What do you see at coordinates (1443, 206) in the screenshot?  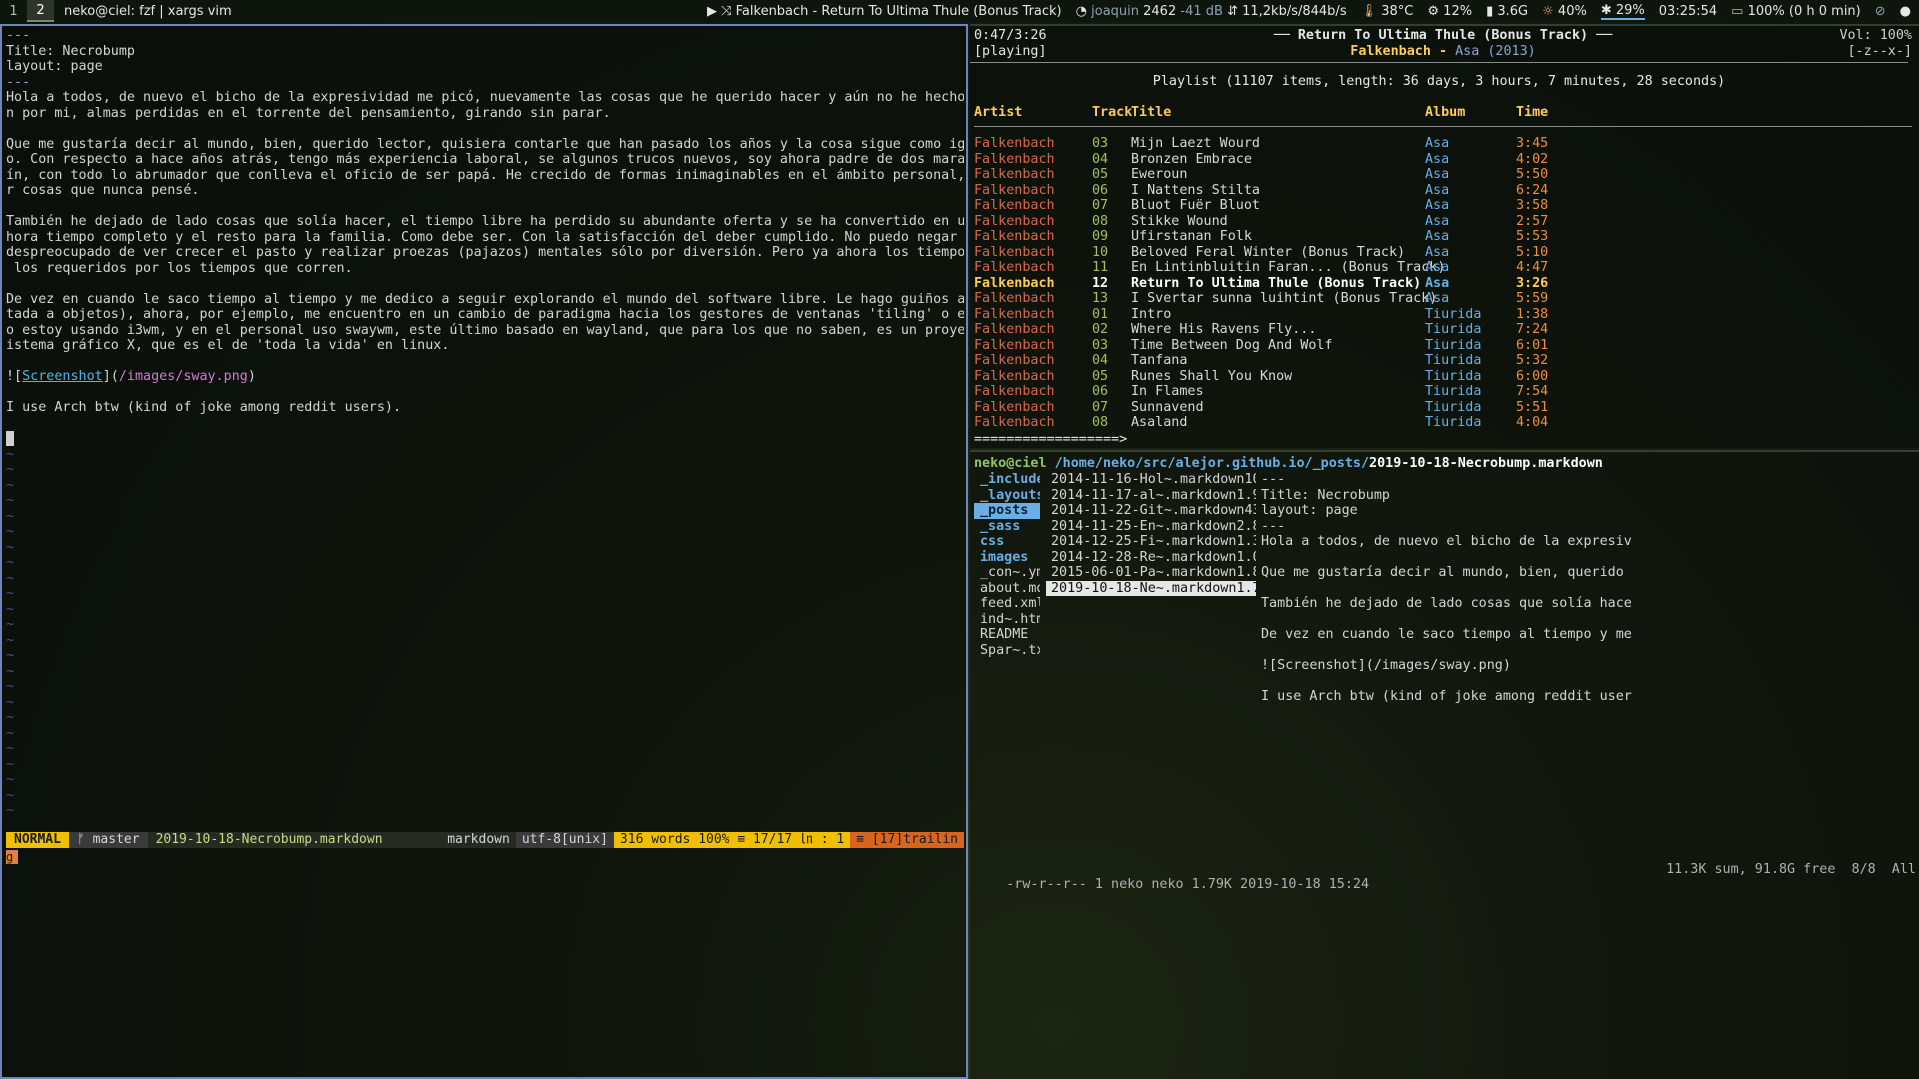 I see `playlist-row: Falkenbach 07 Bluot Fuër Bluot Asa 3:58` at bounding box center [1443, 206].